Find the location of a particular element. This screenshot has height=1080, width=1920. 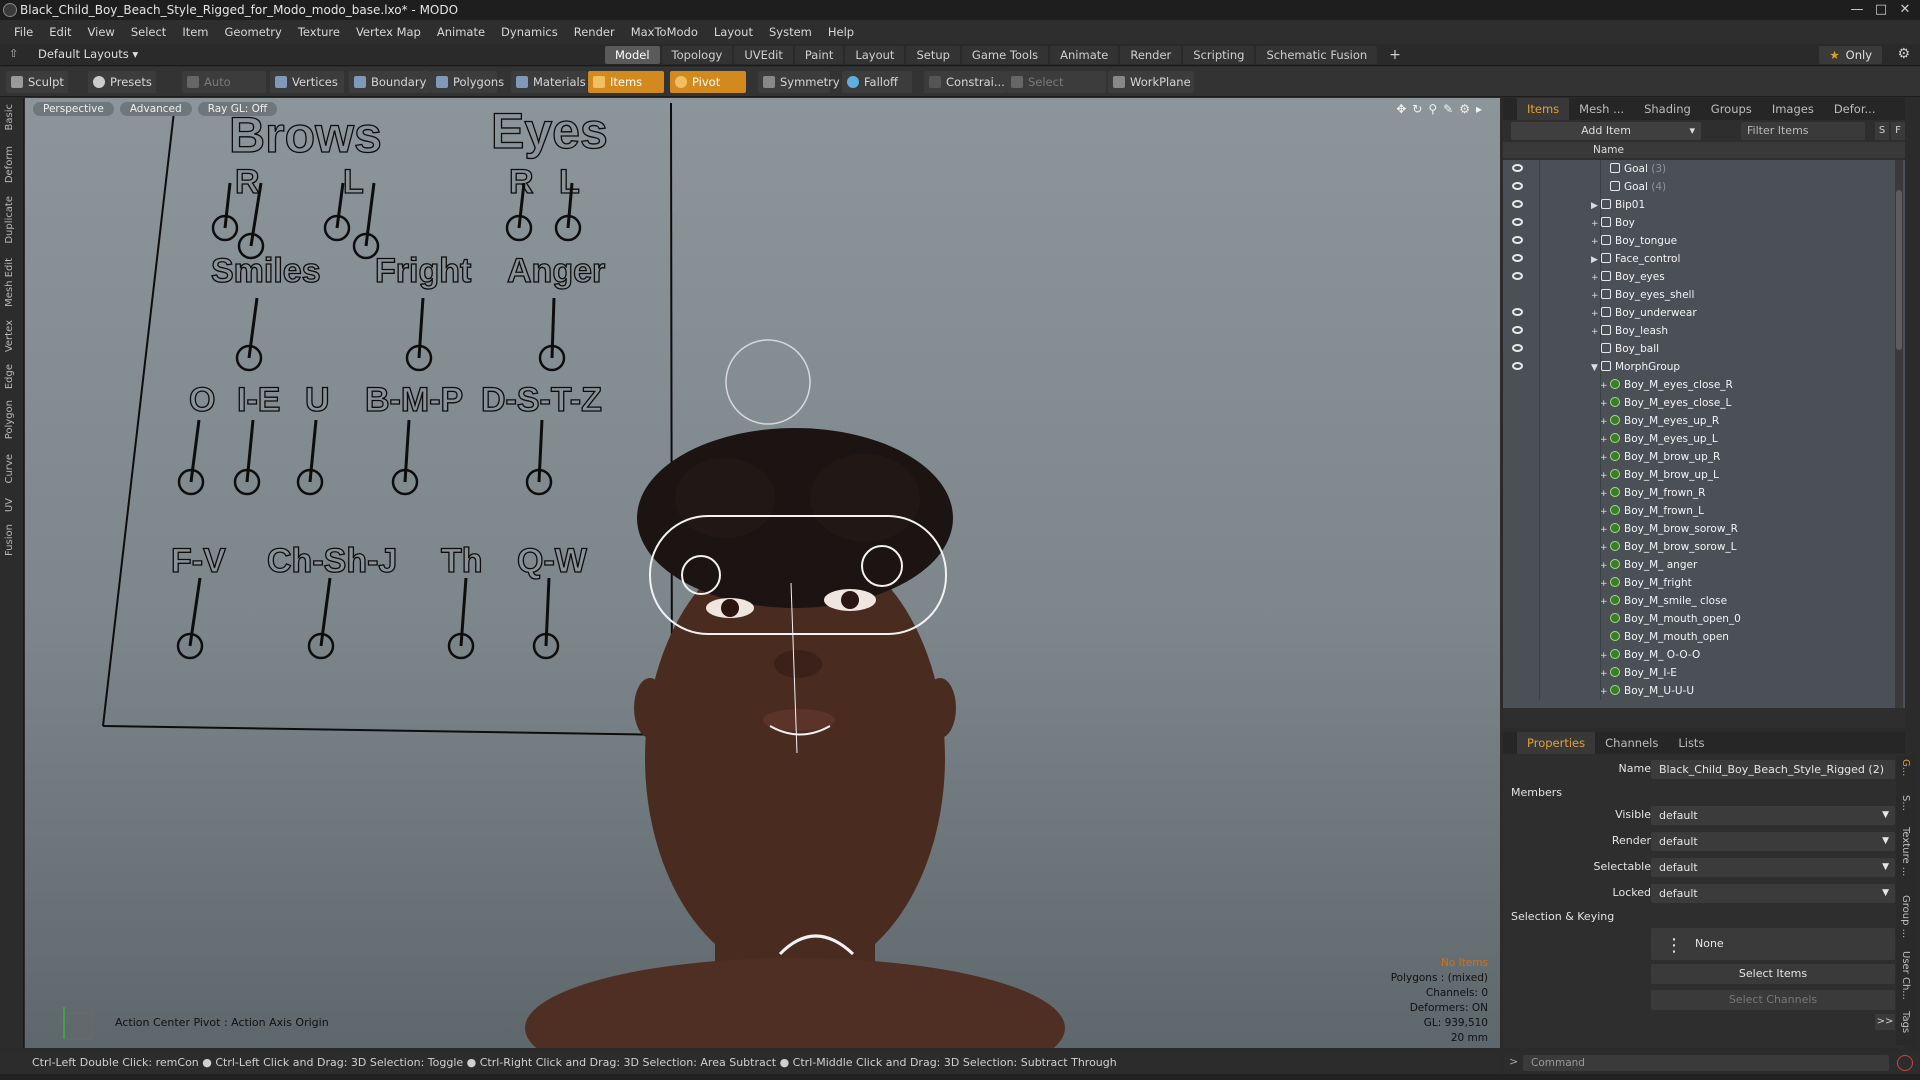

tree-row: + Boy_underwear is located at coordinates (1704, 313).